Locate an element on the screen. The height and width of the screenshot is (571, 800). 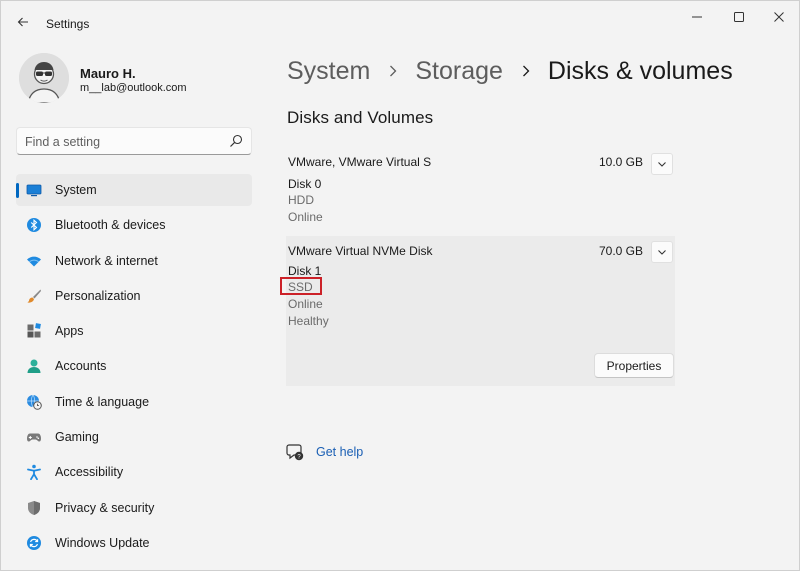
user-email: m__lab@outlook.com is located at coordinates (133, 88).